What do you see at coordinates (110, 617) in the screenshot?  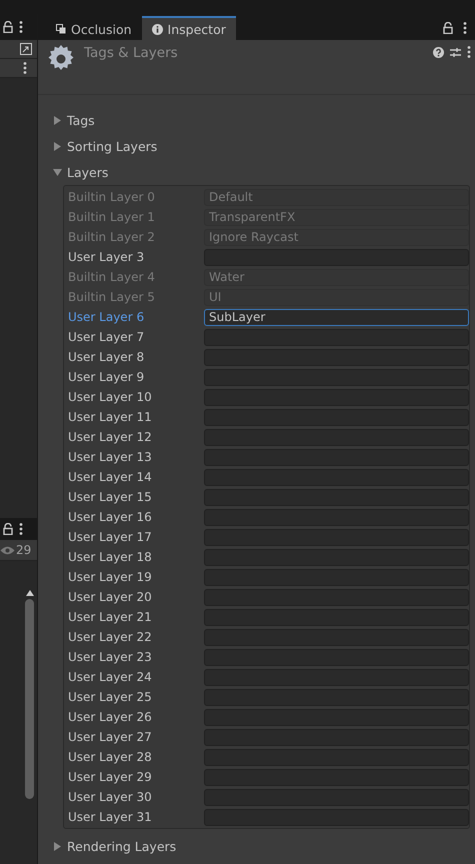 I see `layer-label: User Layer 21` at bounding box center [110, 617].